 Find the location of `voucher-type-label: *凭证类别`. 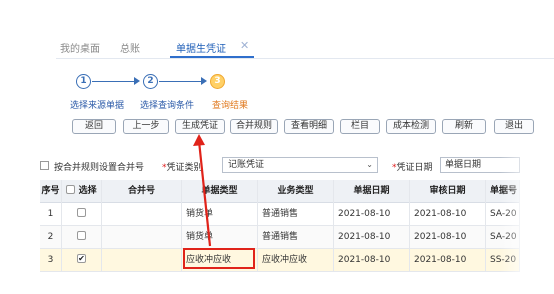

voucher-type-label: *凭证类别 is located at coordinates (182, 166).